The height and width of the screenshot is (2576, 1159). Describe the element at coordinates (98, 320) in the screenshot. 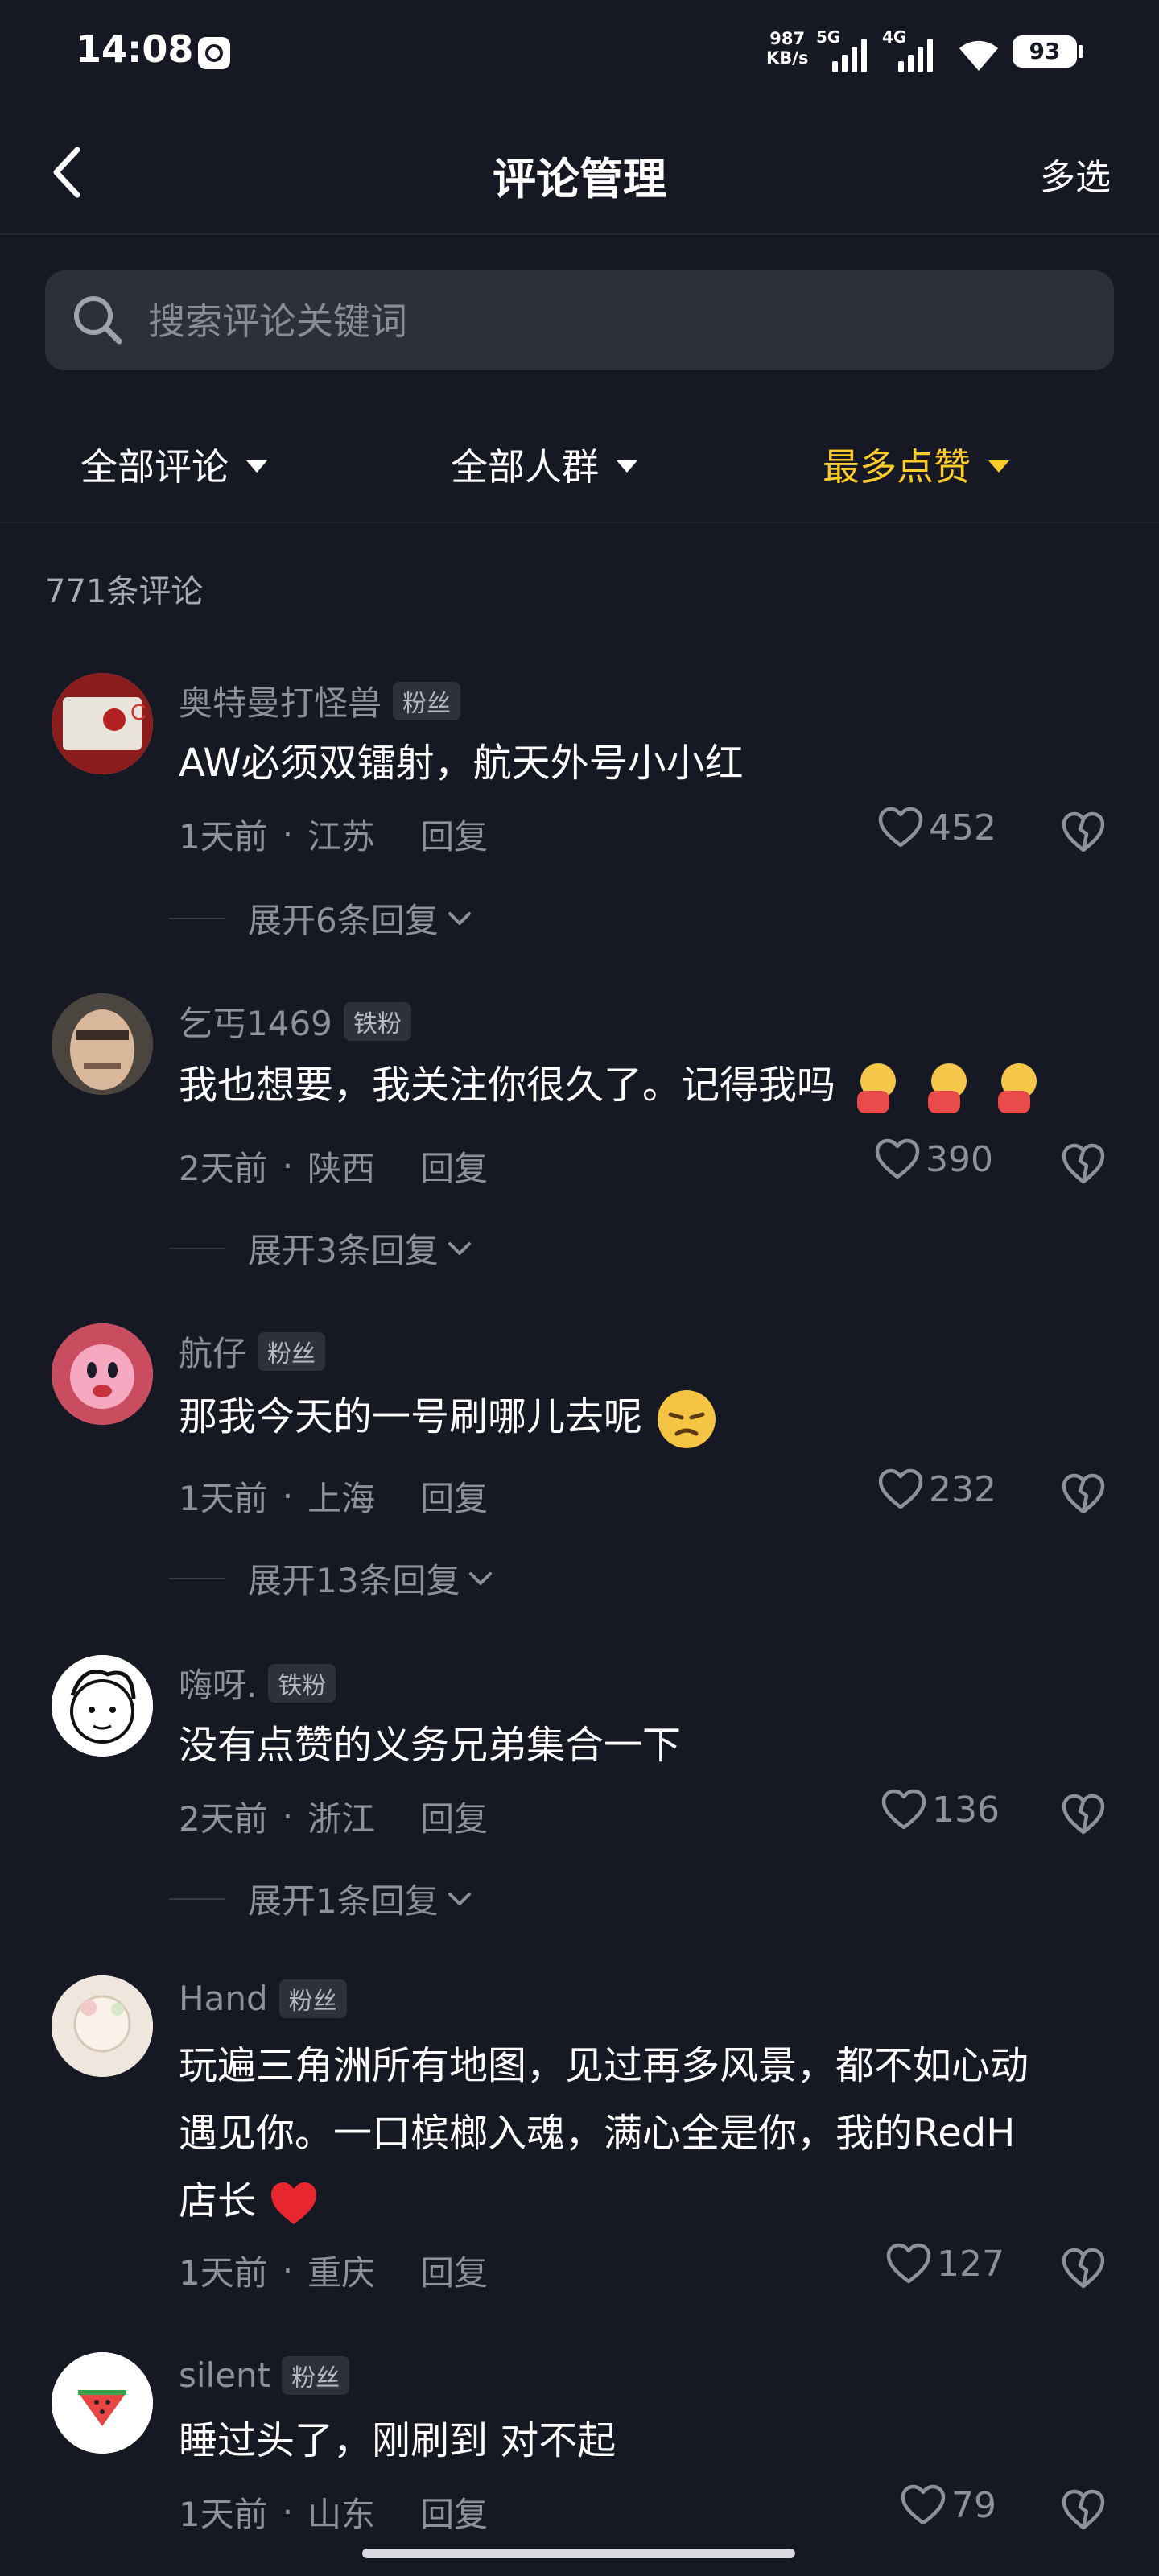

I see `search-icon` at that location.